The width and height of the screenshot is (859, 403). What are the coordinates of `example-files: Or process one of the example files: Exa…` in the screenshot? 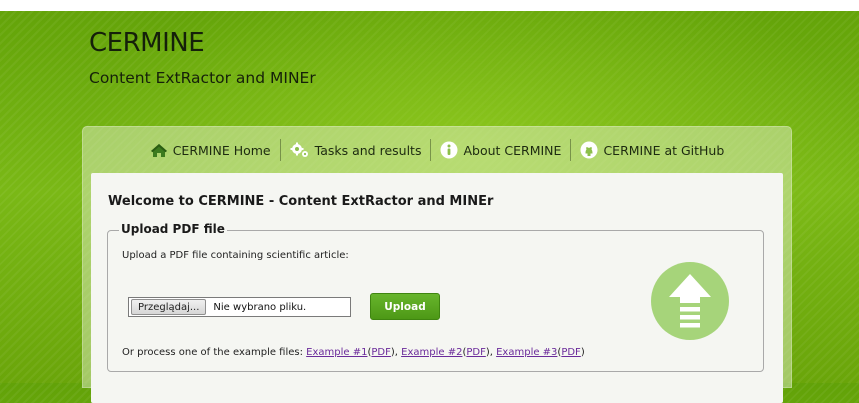 It's located at (353, 352).